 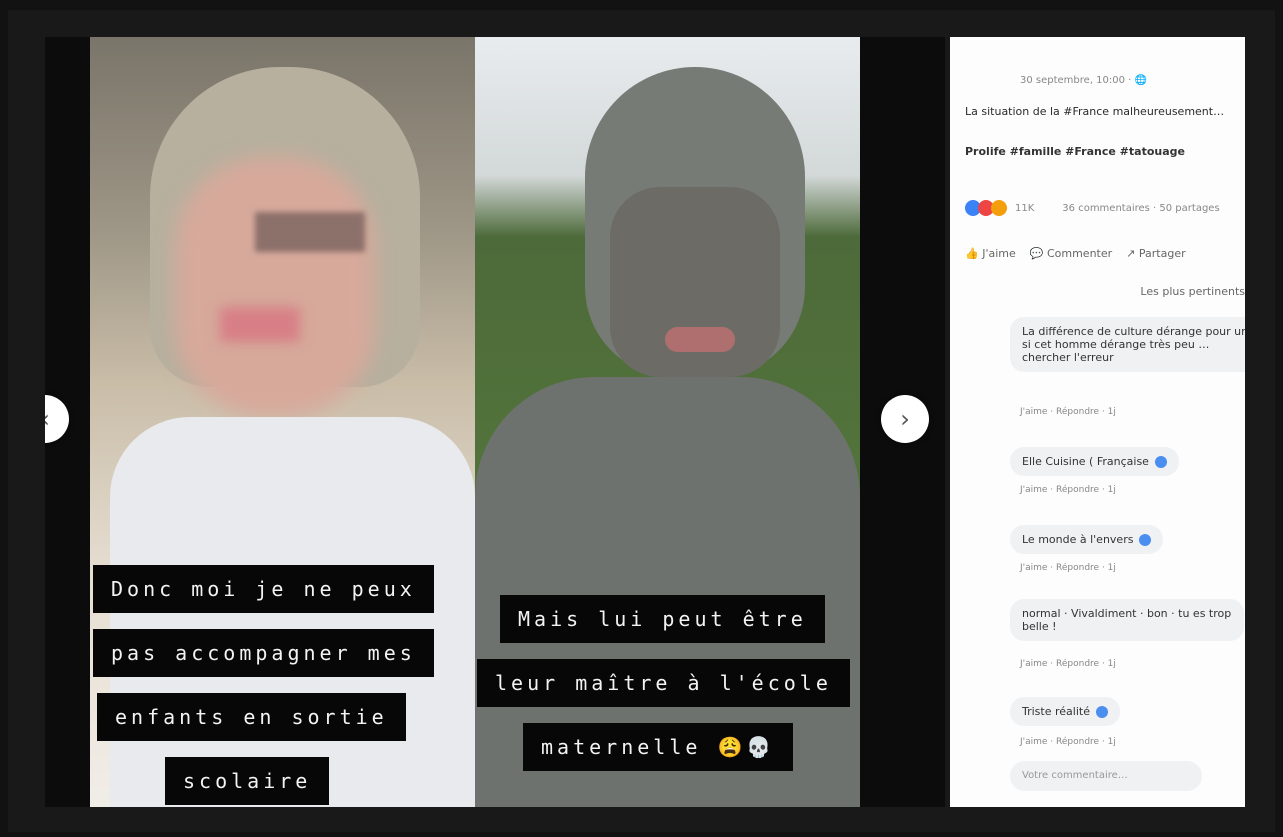 I want to click on reactions-summary: 11K 36 commentaires · 50 partages, so click(x=1092, y=208).